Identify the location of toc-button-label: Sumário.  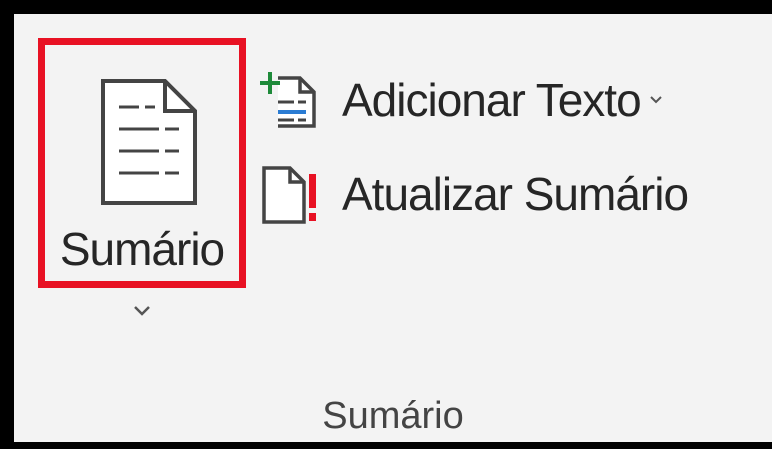
(142, 249).